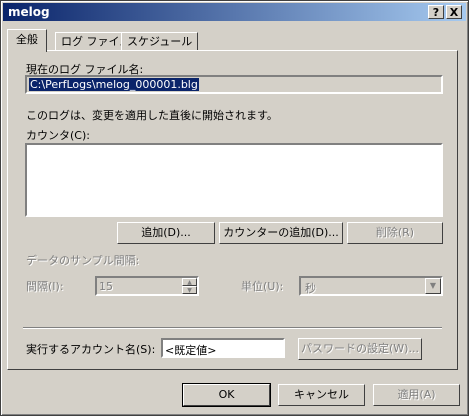 The width and height of the screenshot is (469, 416). I want to click on title-bar: melog ? X, so click(234, 12).